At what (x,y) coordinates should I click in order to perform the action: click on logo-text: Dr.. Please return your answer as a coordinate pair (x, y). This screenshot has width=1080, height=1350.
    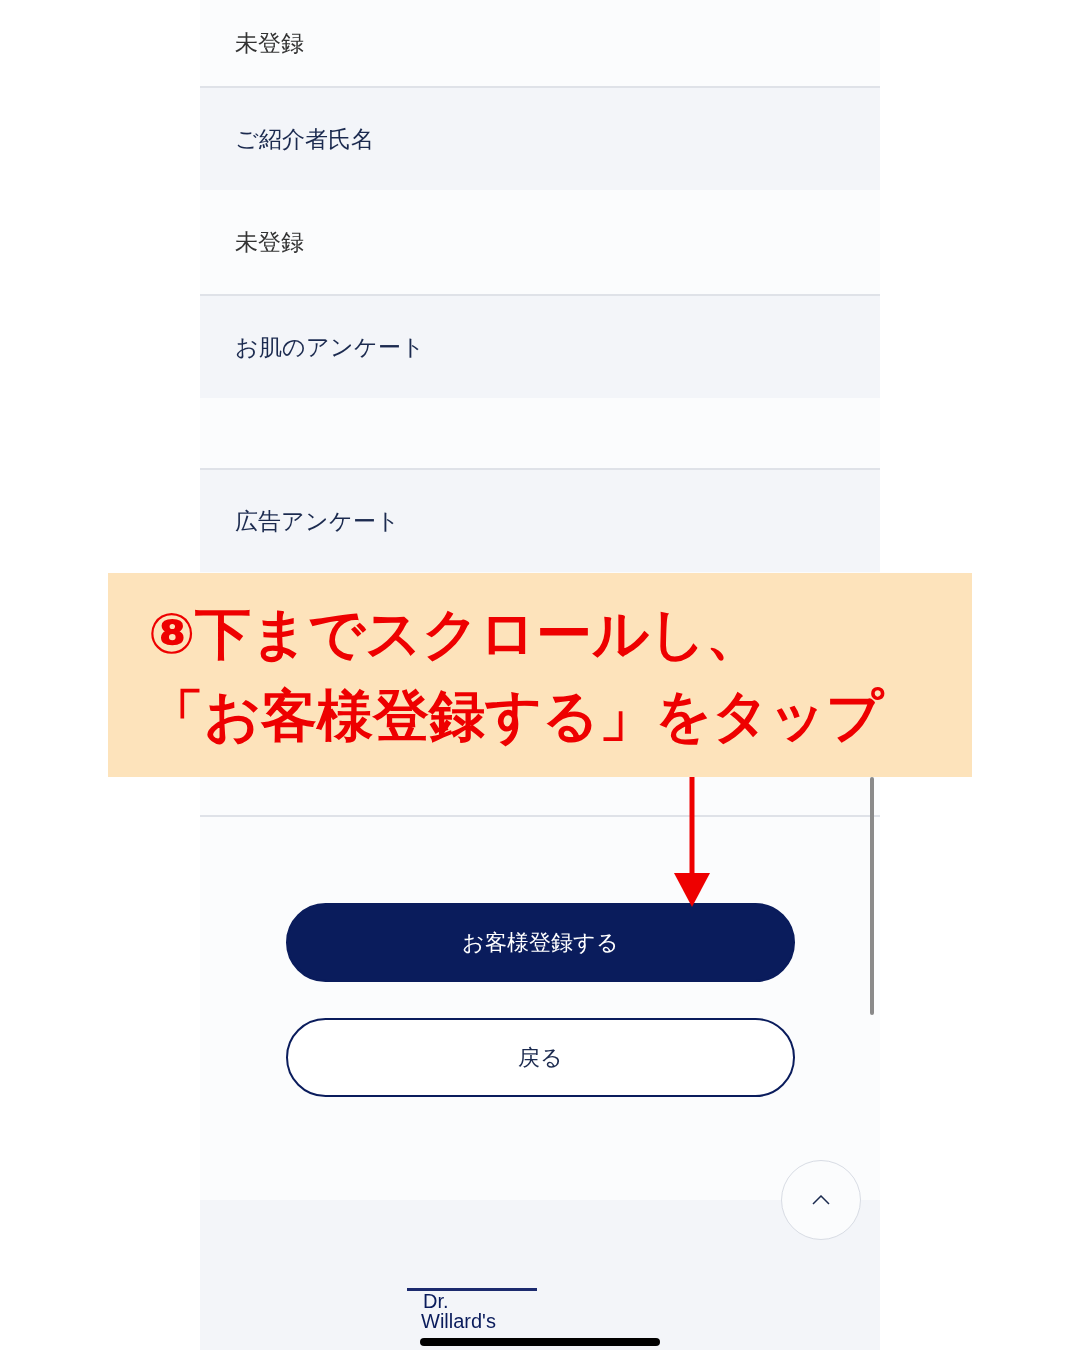
    Looking at the image, I should click on (436, 1301).